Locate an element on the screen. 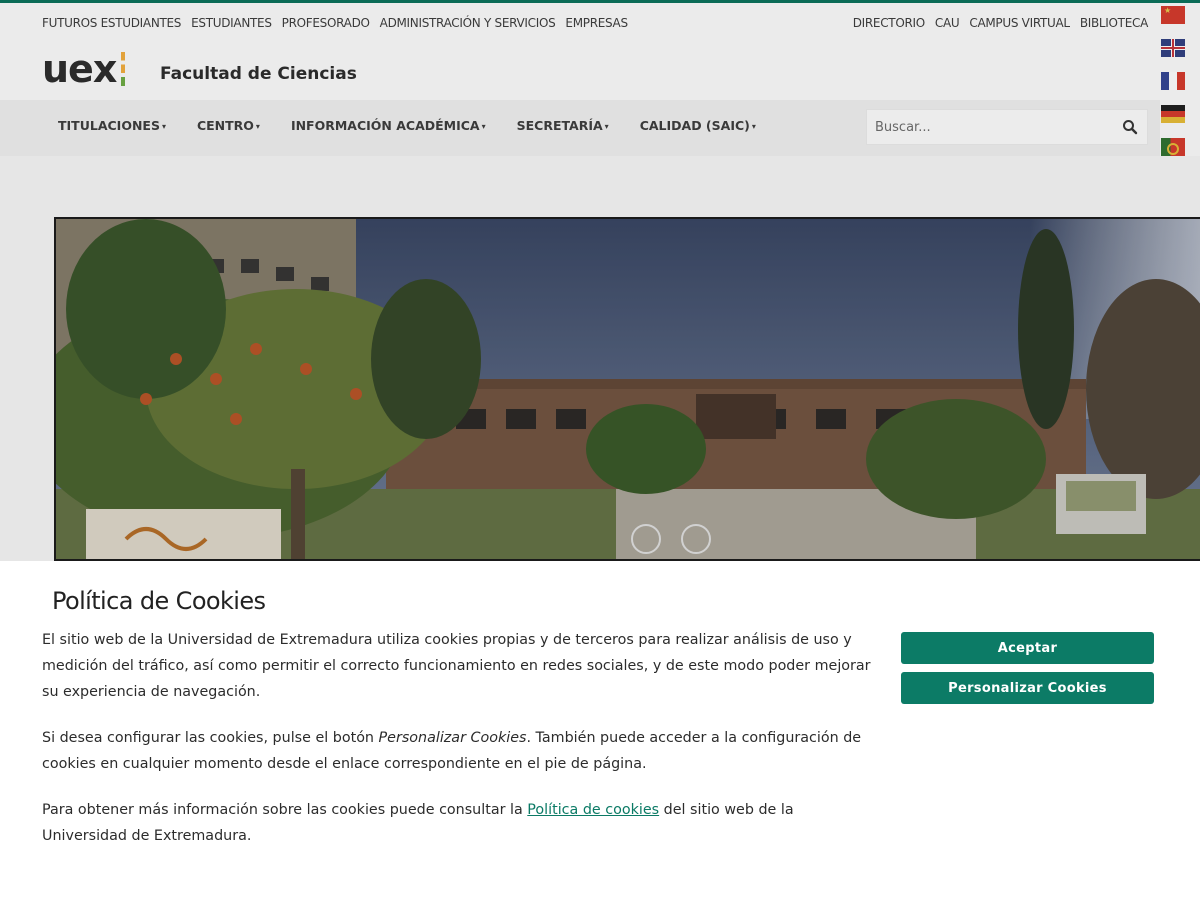 The width and height of the screenshot is (1200, 900). logo-wordmark: uex is located at coordinates (79, 69).